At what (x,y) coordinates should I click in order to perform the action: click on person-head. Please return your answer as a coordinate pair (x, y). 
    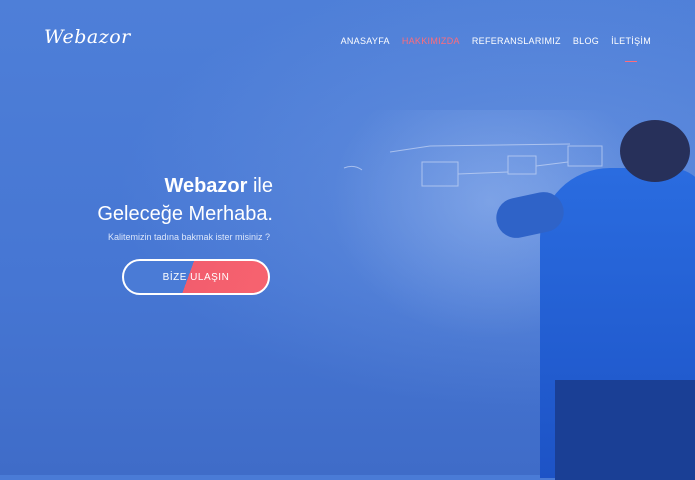
    Looking at the image, I should click on (655, 151).